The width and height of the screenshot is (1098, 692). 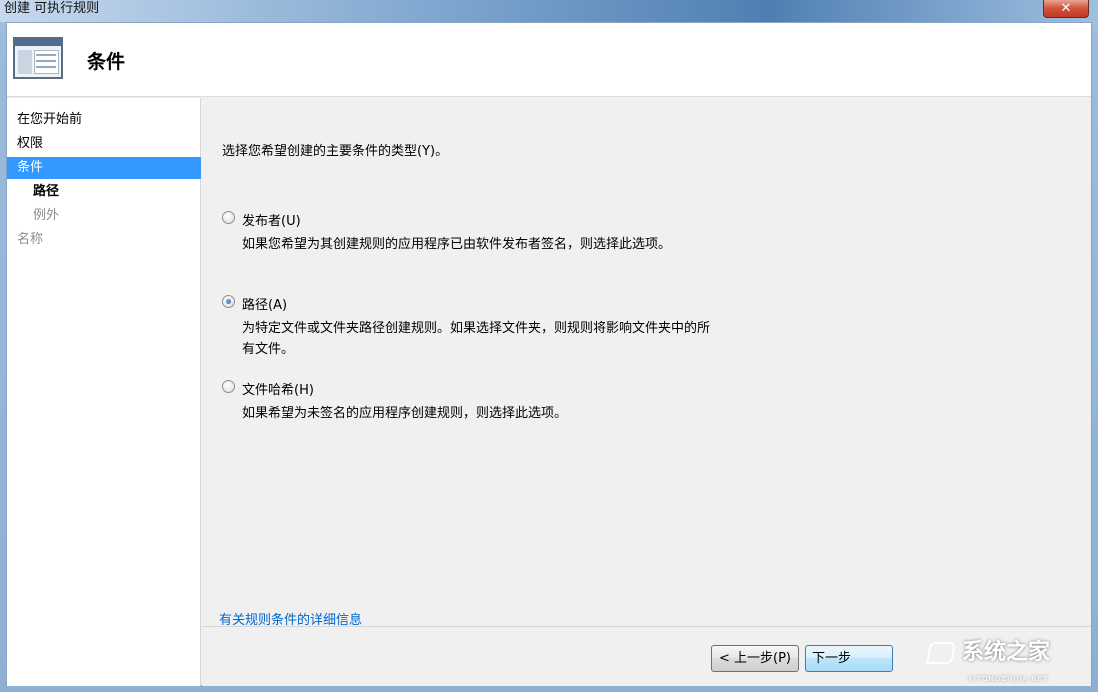 I want to click on publisher-description: 如果您希望为其创建规则的应用程序已由软件发布者签名，则选择此选项。, so click(x=457, y=244).